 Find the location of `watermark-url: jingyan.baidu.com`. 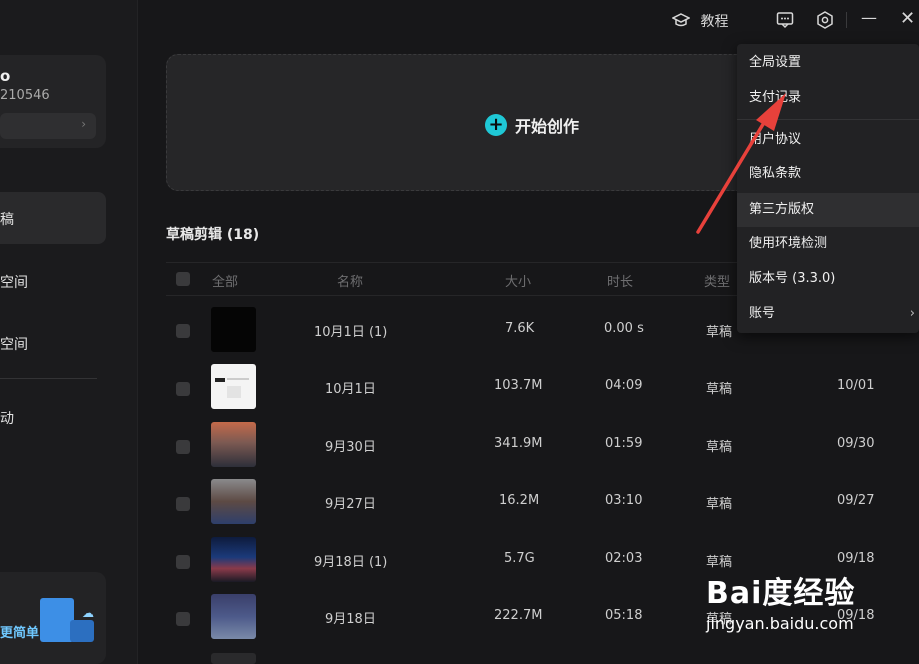

watermark-url: jingyan.baidu.com is located at coordinates (780, 623).